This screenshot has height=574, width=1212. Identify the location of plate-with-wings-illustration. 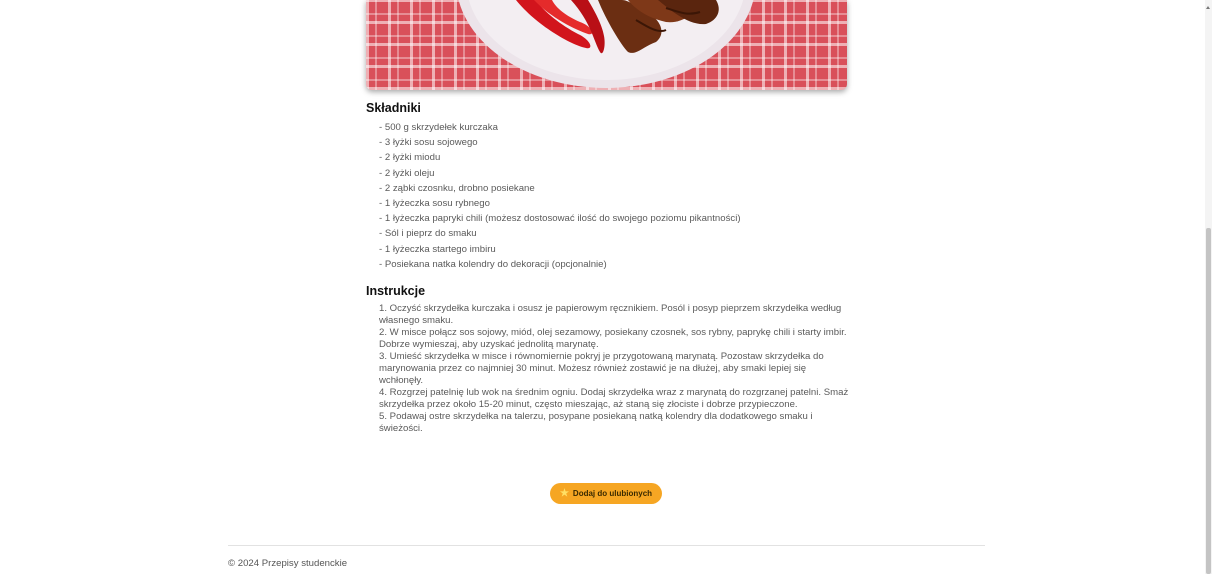
(606, 44).